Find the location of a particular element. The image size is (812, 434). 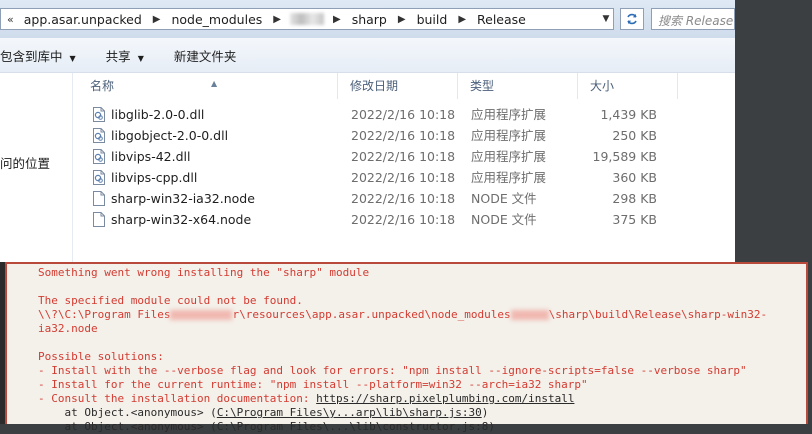

nav-item-recent-places: 问的位置 is located at coordinates (25, 162).